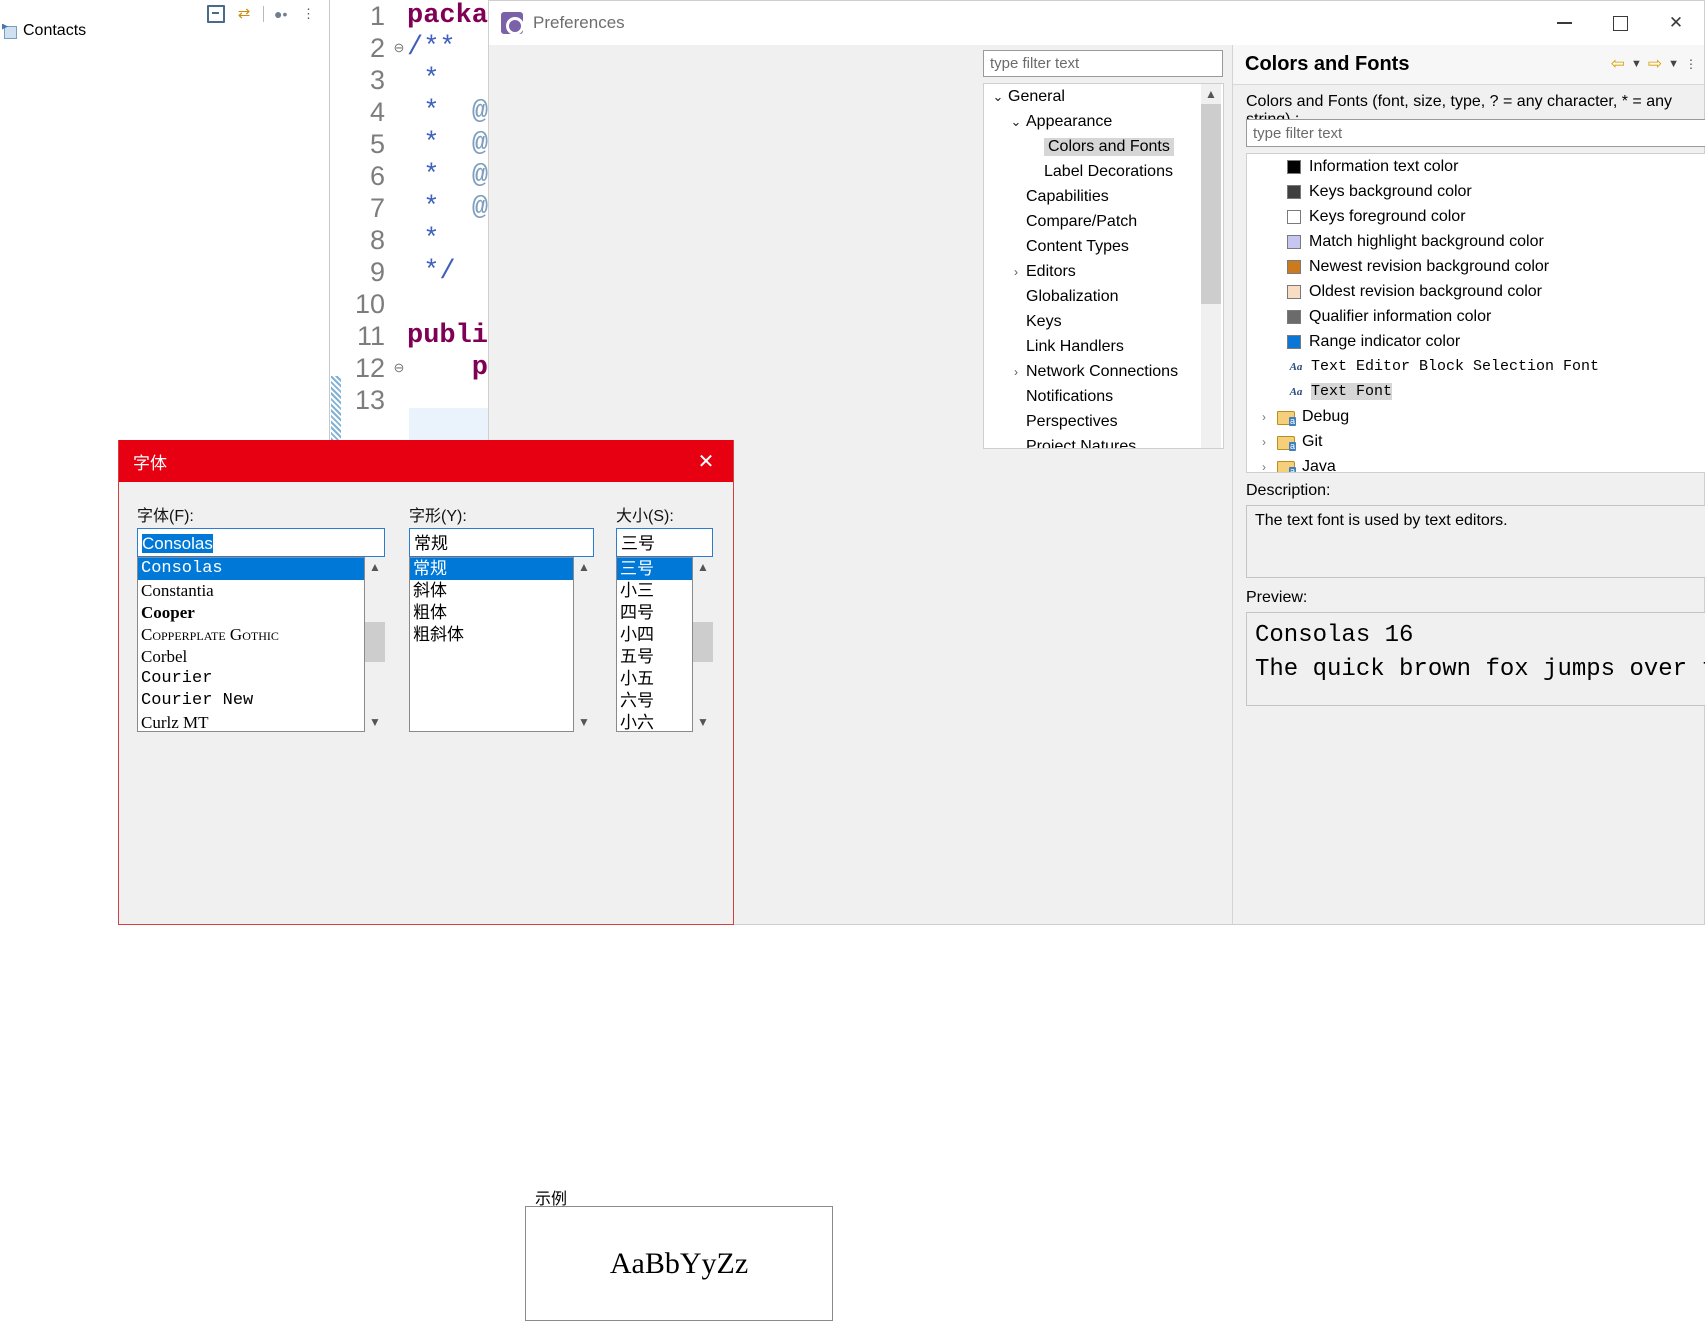 Image resolution: width=1705 pixels, height=1321 pixels. Describe the element at coordinates (1476, 441) in the screenshot. I see `colors-list-item: › Git` at that location.